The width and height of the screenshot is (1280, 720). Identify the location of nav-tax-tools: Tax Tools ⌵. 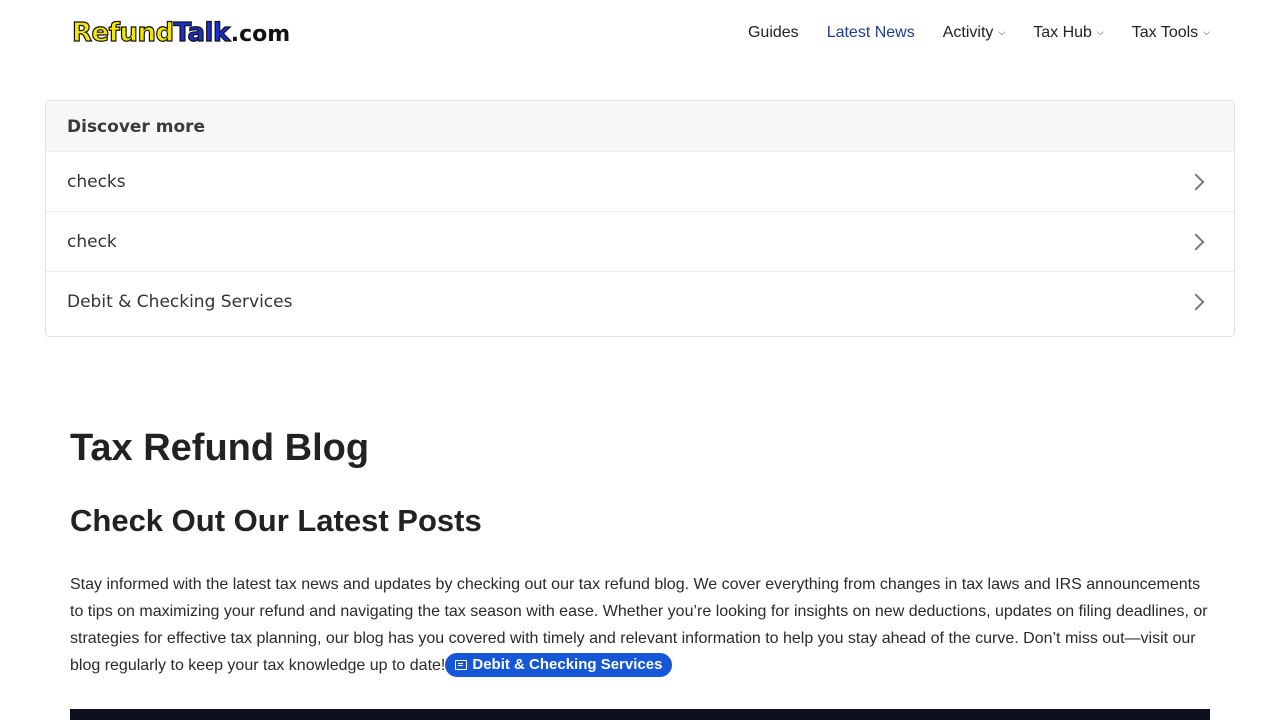
(1171, 33).